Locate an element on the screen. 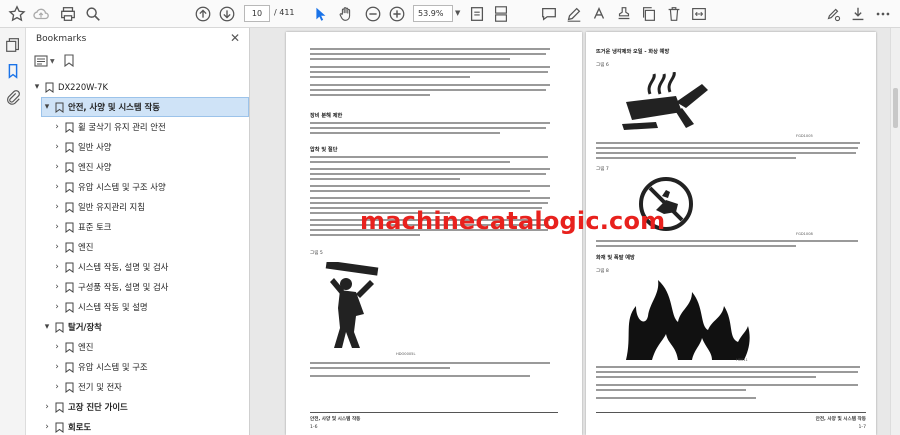 The width and height of the screenshot is (900, 435). next-page-icon is located at coordinates (227, 14).